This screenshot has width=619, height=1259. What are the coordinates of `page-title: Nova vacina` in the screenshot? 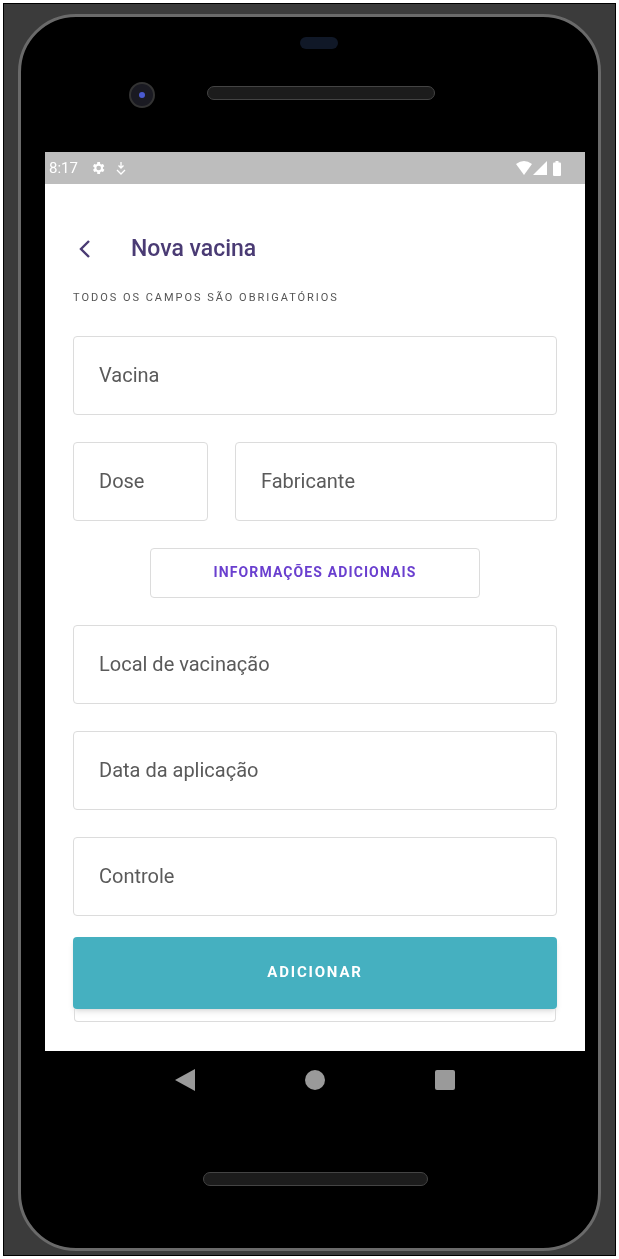 It's located at (194, 248).